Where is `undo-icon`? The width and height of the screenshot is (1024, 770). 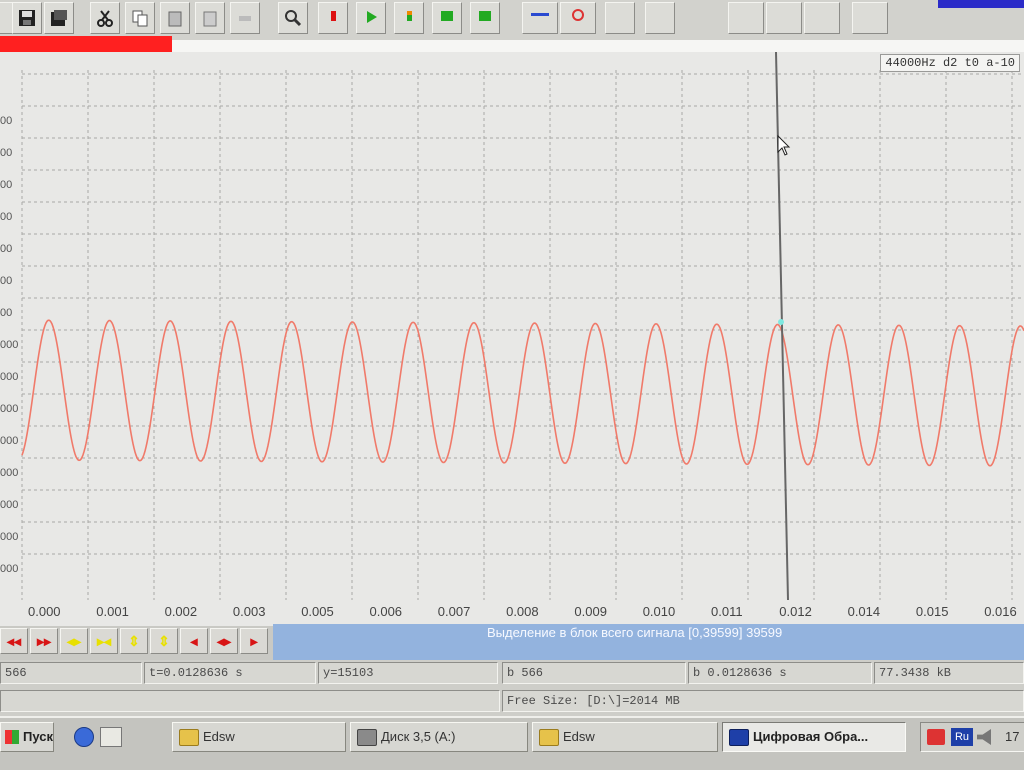
undo-icon is located at coordinates (245, 18).